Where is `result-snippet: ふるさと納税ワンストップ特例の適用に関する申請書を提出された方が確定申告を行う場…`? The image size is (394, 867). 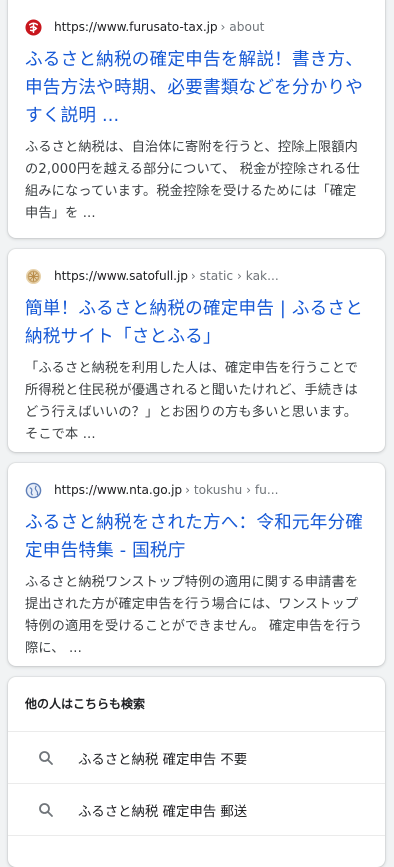
result-snippet: ふるさと納税ワンストップ特例の適用に関する申請書を提出された方が確定申告を行う場… is located at coordinates (194, 615).